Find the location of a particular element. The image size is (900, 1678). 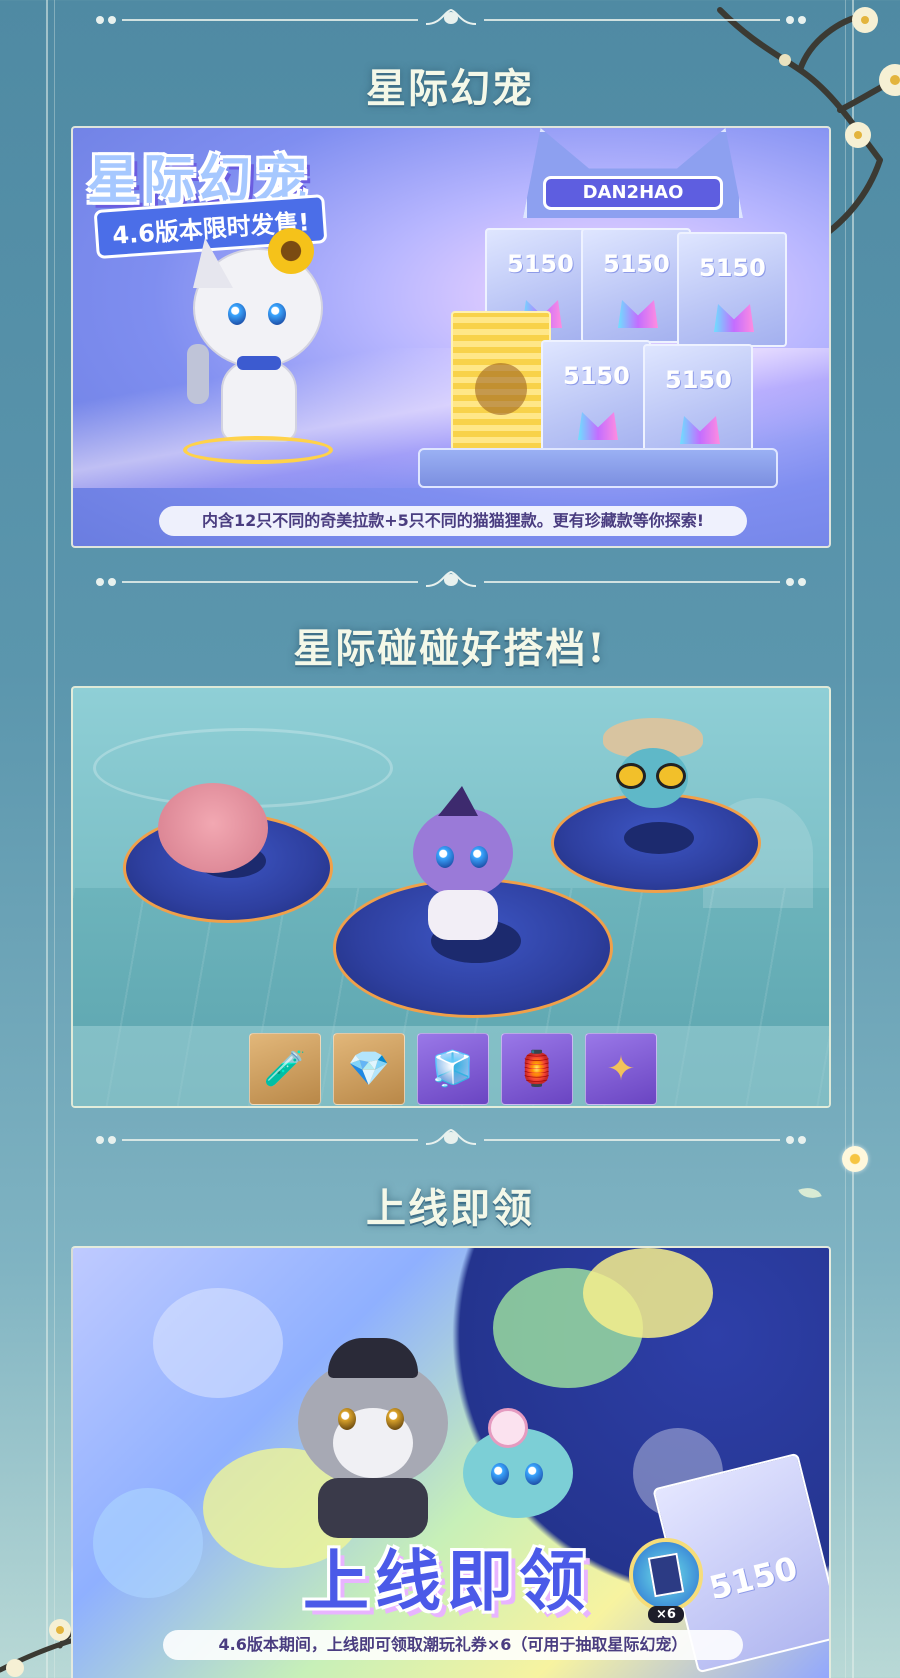

hat-pet-character is located at coordinates (653, 773).